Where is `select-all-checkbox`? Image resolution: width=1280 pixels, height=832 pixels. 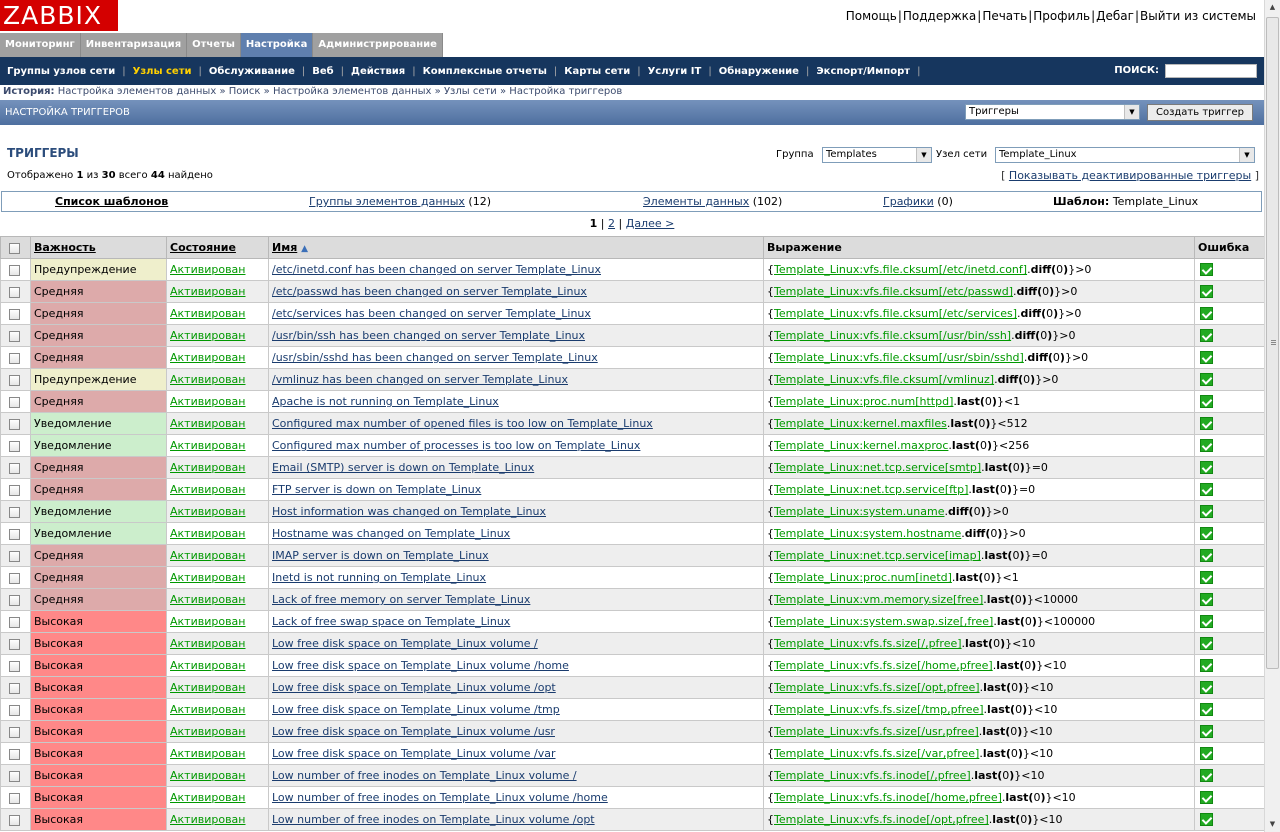
select-all-checkbox is located at coordinates (14, 248).